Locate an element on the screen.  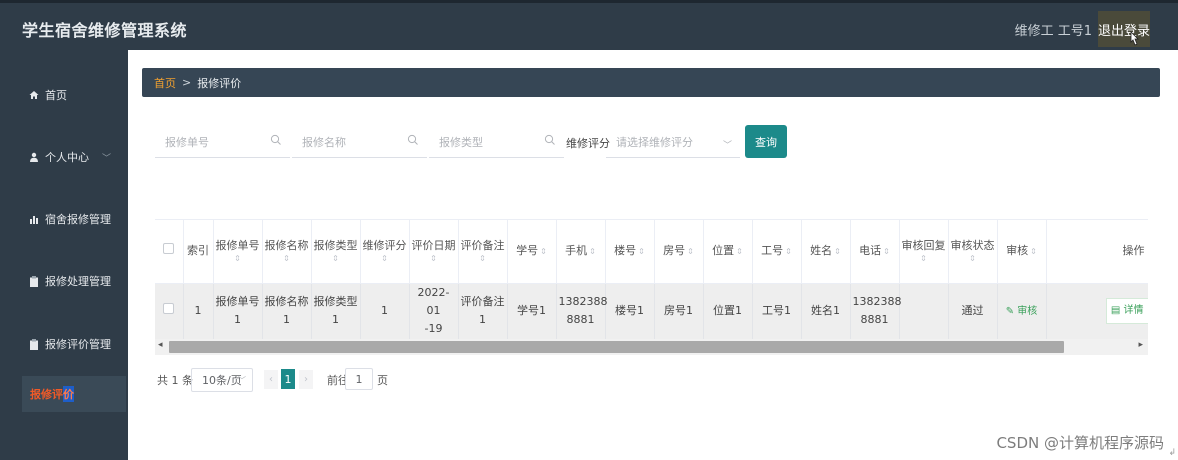
column-header-room: 房号 ⇕ is located at coordinates (679, 252).